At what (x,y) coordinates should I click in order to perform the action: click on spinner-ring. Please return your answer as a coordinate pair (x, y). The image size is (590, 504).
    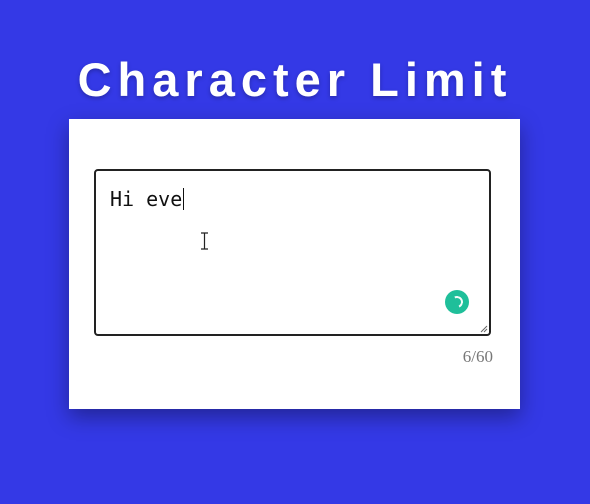
    Looking at the image, I should click on (457, 302).